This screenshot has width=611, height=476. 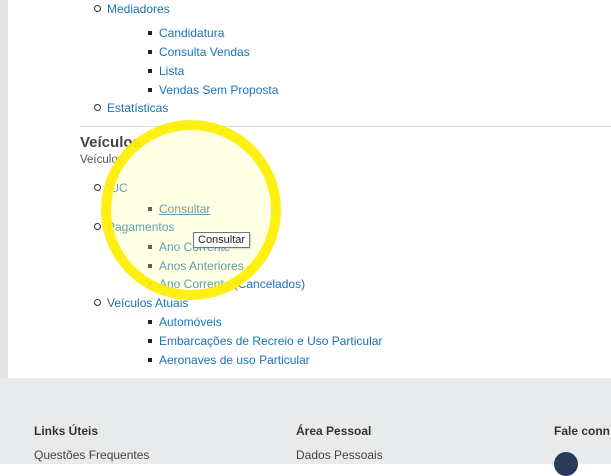 What do you see at coordinates (91, 455) in the screenshot?
I see `footer-link-faq: Questões Frequentes` at bounding box center [91, 455].